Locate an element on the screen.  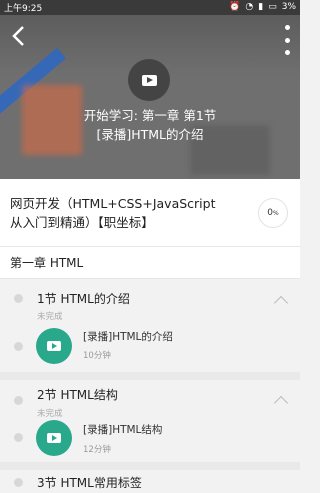
play-button is located at coordinates (149, 80).